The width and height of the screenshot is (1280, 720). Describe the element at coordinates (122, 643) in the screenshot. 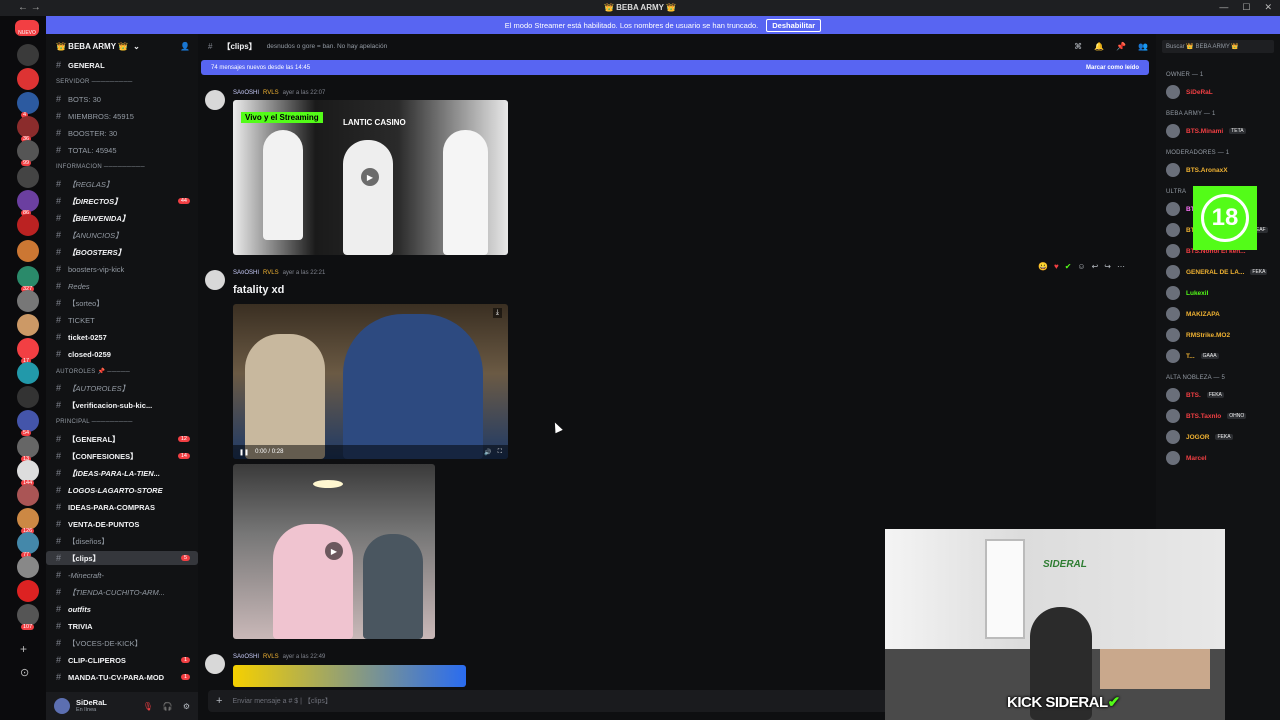

I see `channel-item: # 【VOCES-DE-KICK】` at that location.